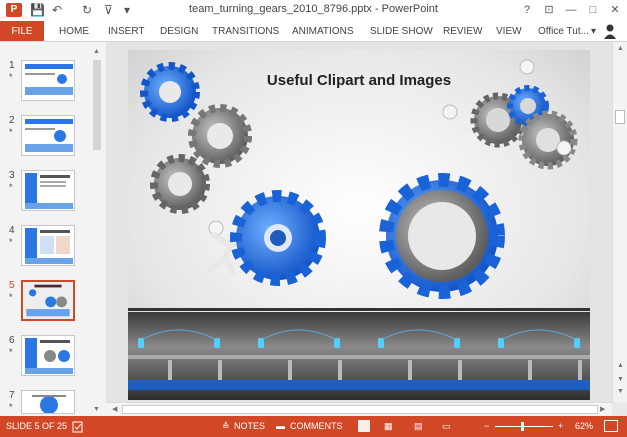 The height and width of the screenshot is (437, 627). I want to click on scroll-thumb, so click(620, 117).